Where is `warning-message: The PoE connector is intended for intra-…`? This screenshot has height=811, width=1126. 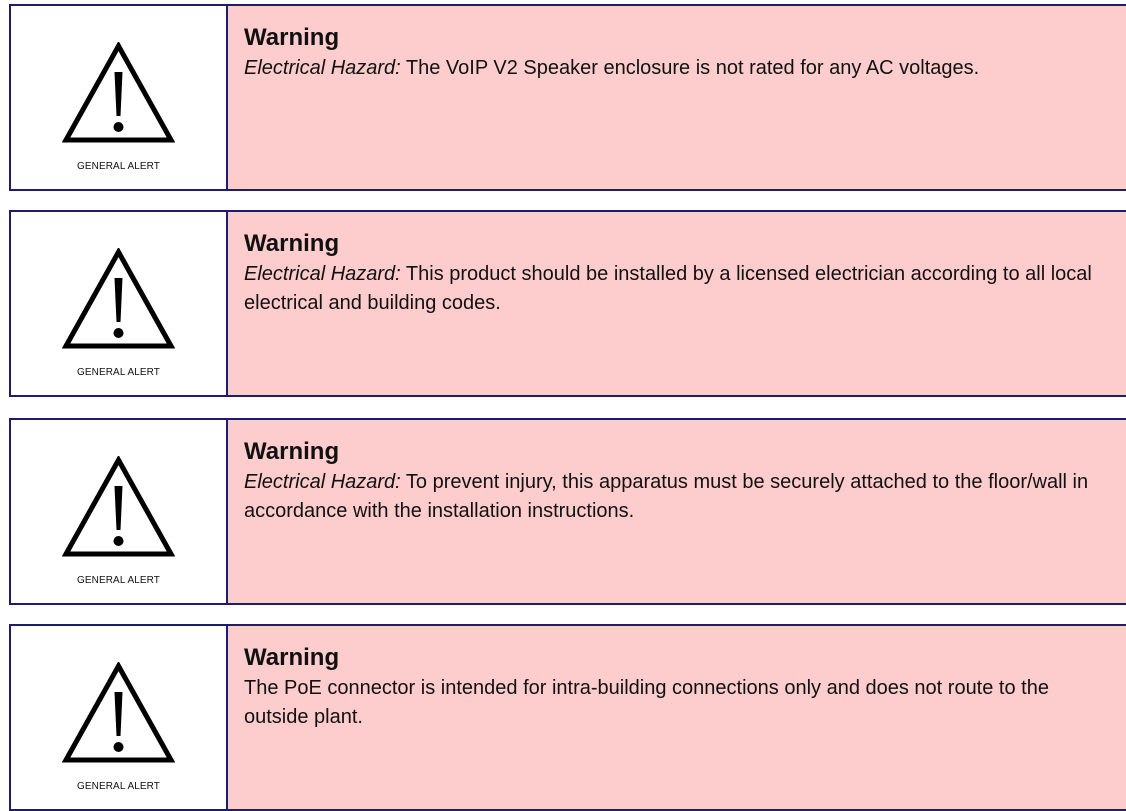
warning-message: The PoE connector is intended for intra-… is located at coordinates (674, 703).